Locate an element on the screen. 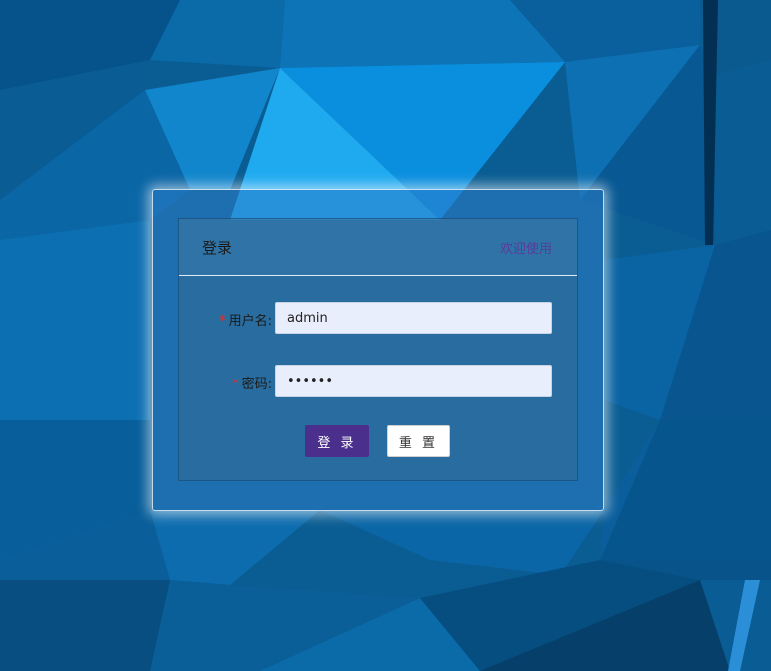 The image size is (771, 671). password-input is located at coordinates (413, 381).